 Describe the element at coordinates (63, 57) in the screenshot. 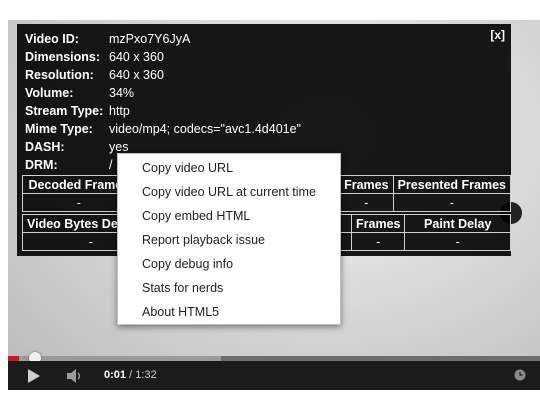

I see `stats-key: Dimensions:` at that location.